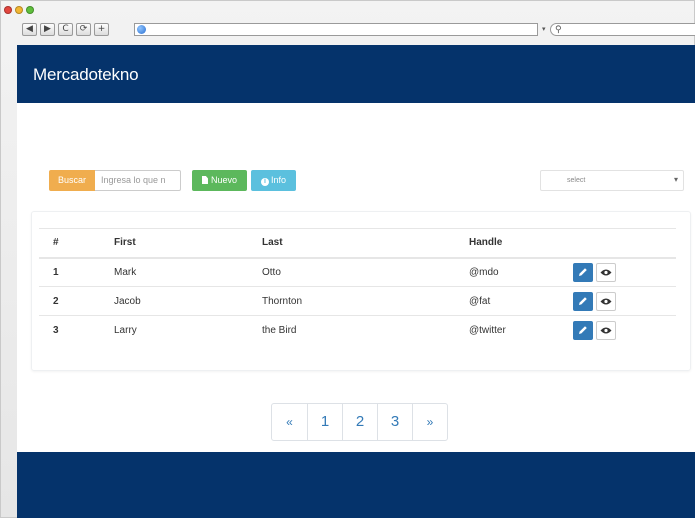  I want to click on pagination: « 1 2 3 », so click(359, 422).